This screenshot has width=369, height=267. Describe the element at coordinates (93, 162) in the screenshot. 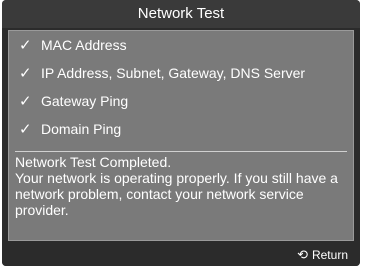

I see `status-headline: Network Test Completed.` at that location.